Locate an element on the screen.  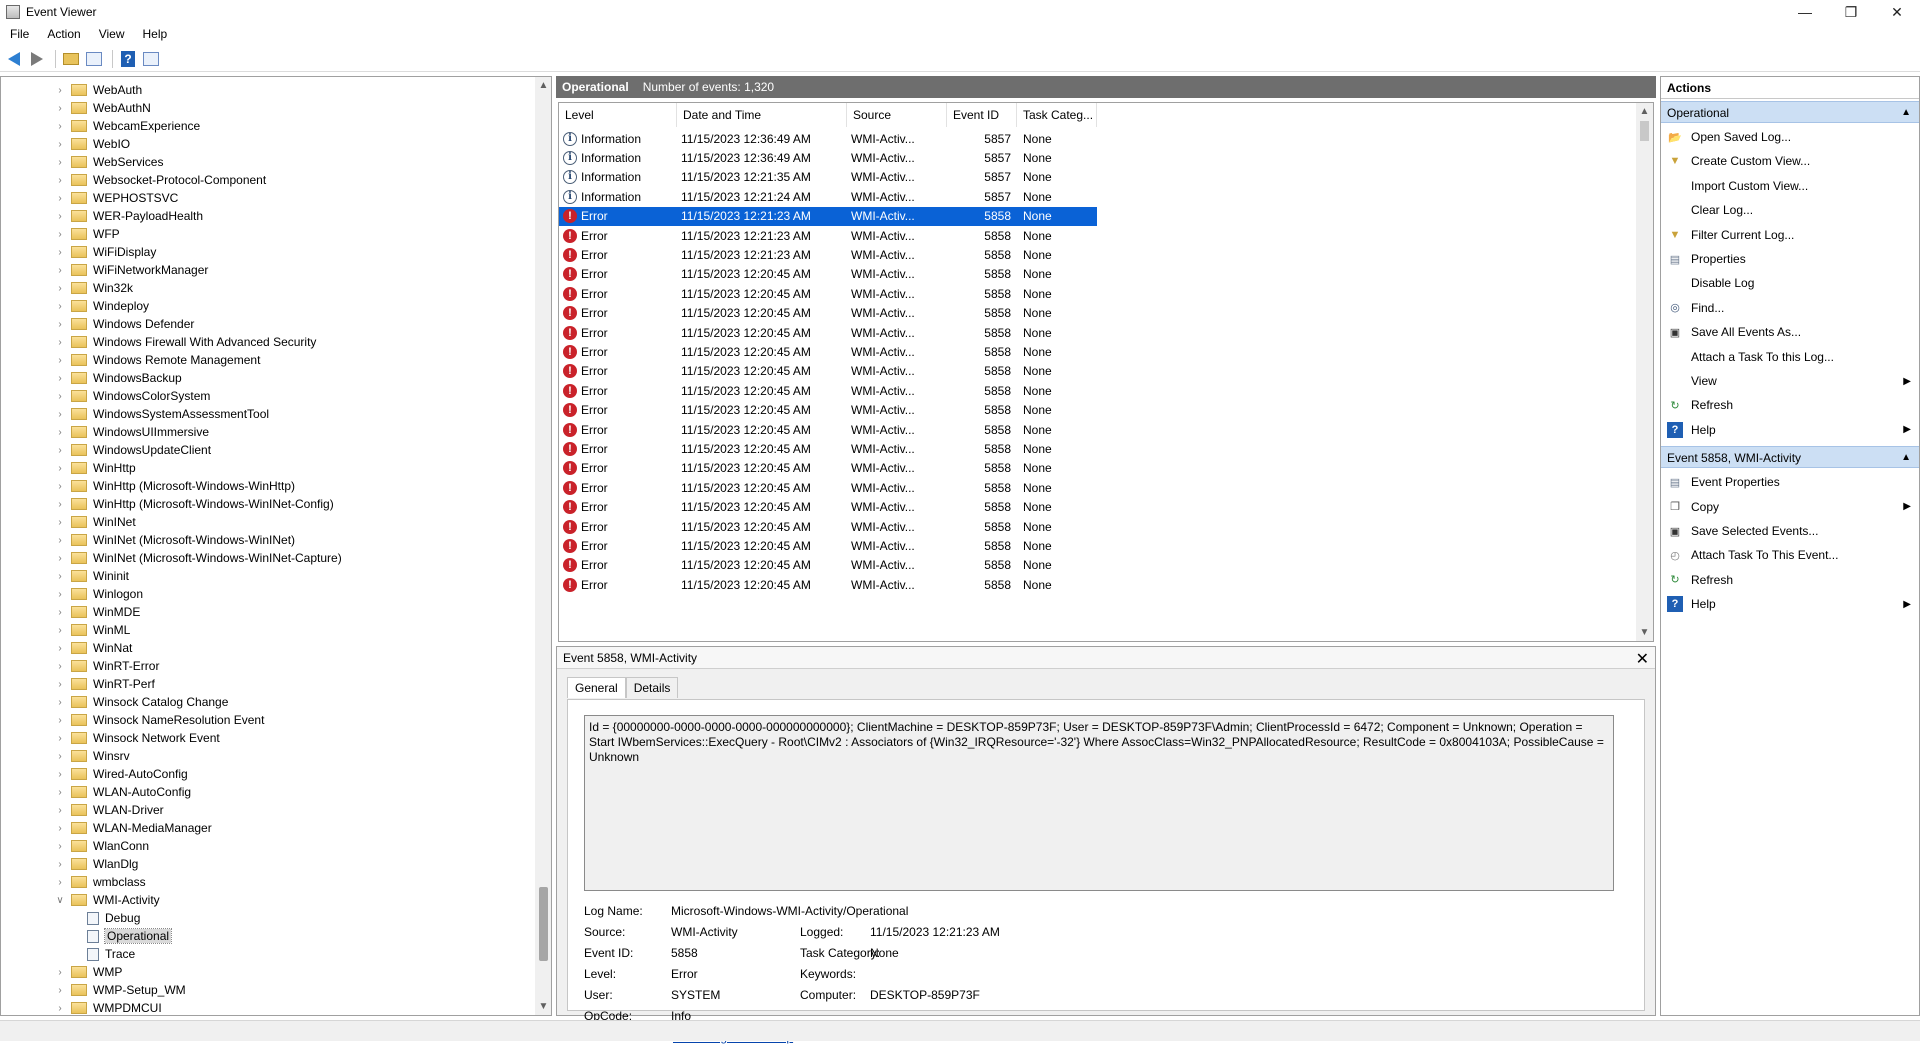
forward-button is located at coordinates (37, 59).